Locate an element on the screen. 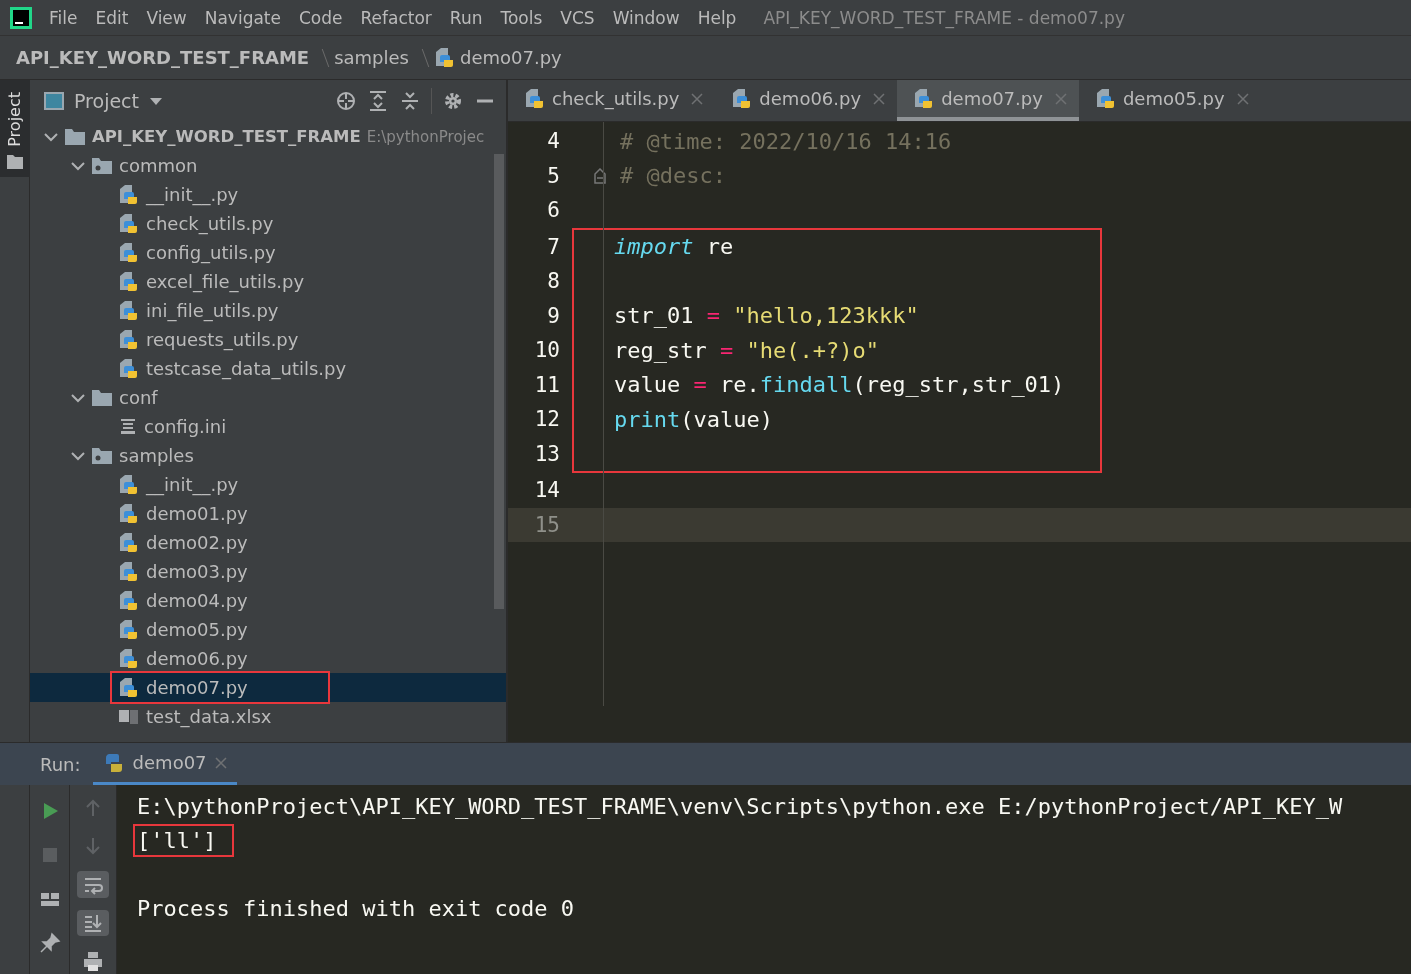 The height and width of the screenshot is (974, 1411). tree-item-label: demo03.py is located at coordinates (197, 571).